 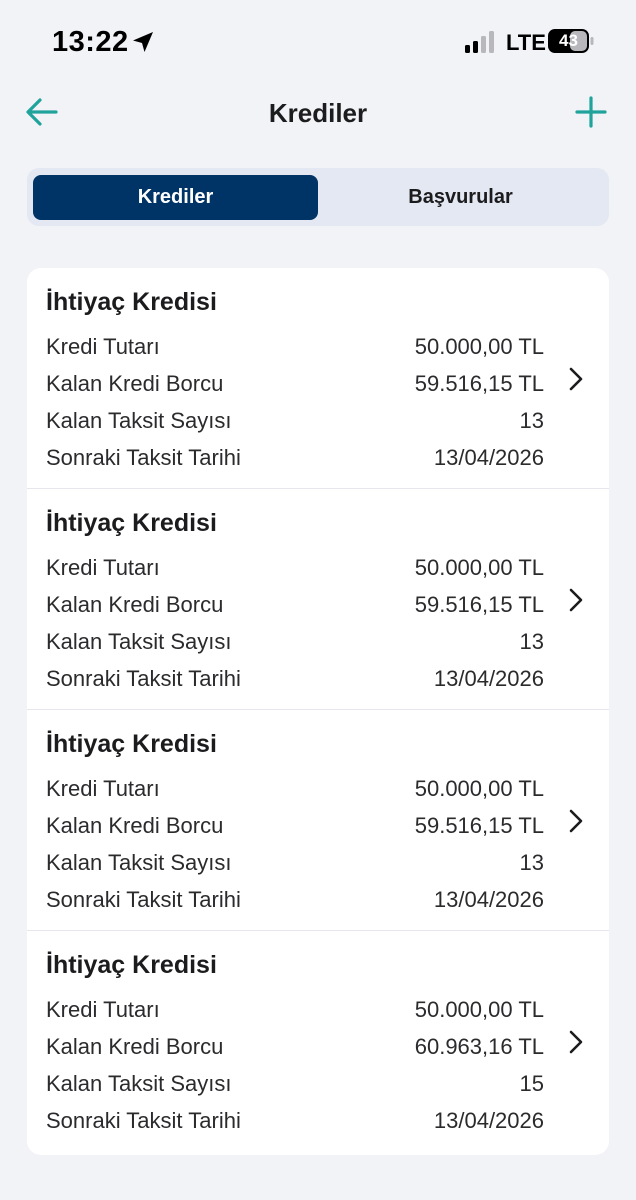 What do you see at coordinates (591, 112) in the screenshot?
I see `plus-icon` at bounding box center [591, 112].